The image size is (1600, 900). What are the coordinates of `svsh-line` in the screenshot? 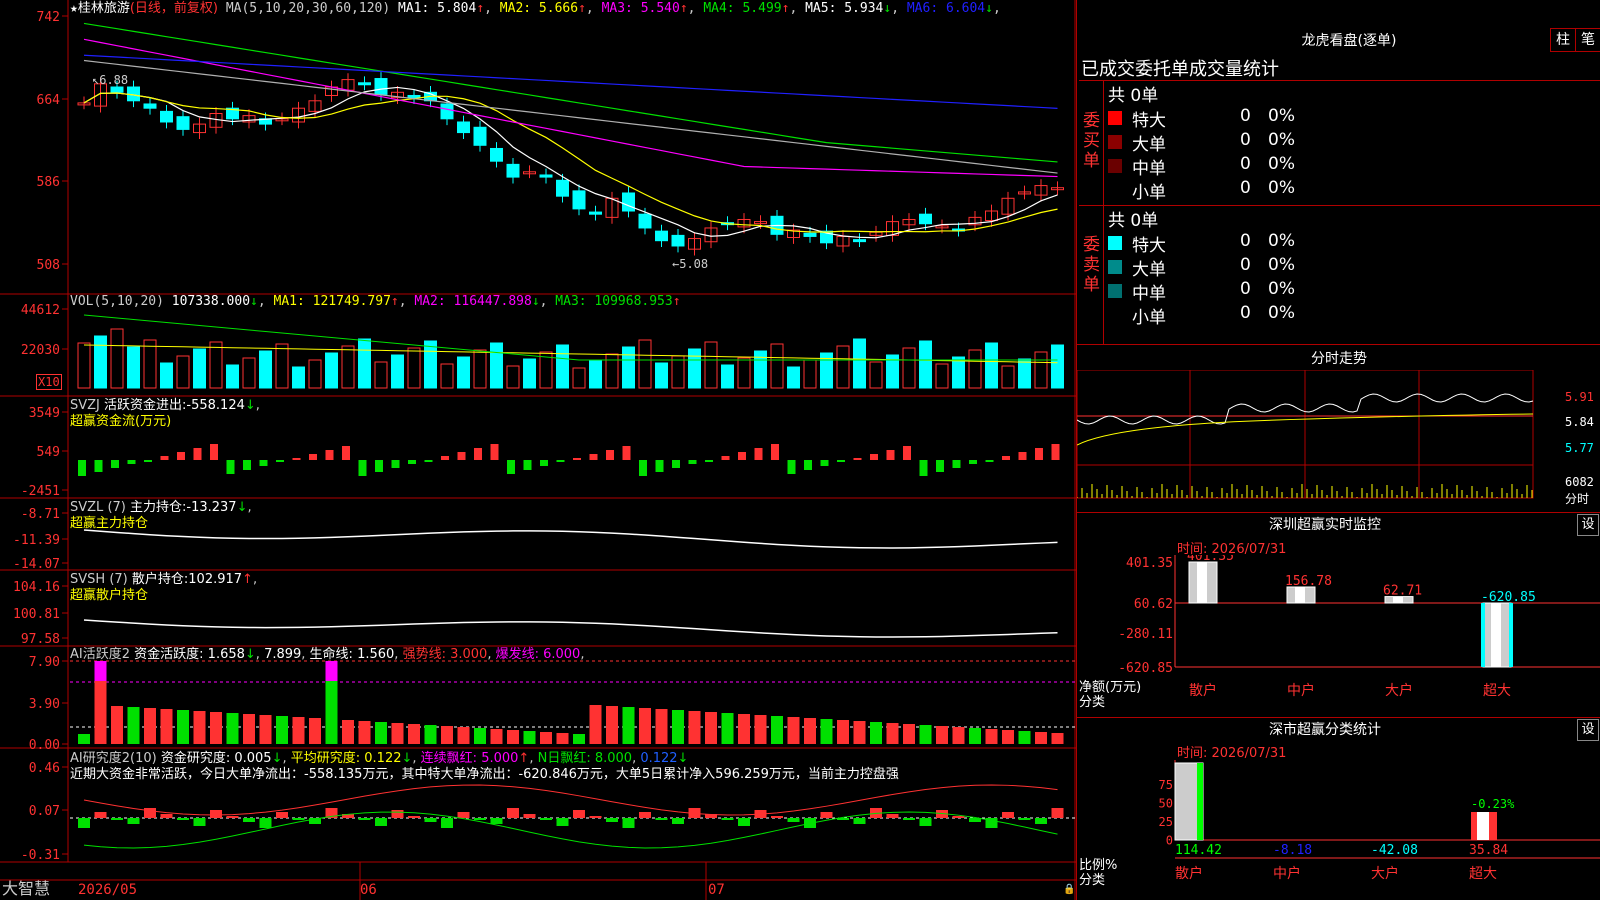 It's located at (570, 628).